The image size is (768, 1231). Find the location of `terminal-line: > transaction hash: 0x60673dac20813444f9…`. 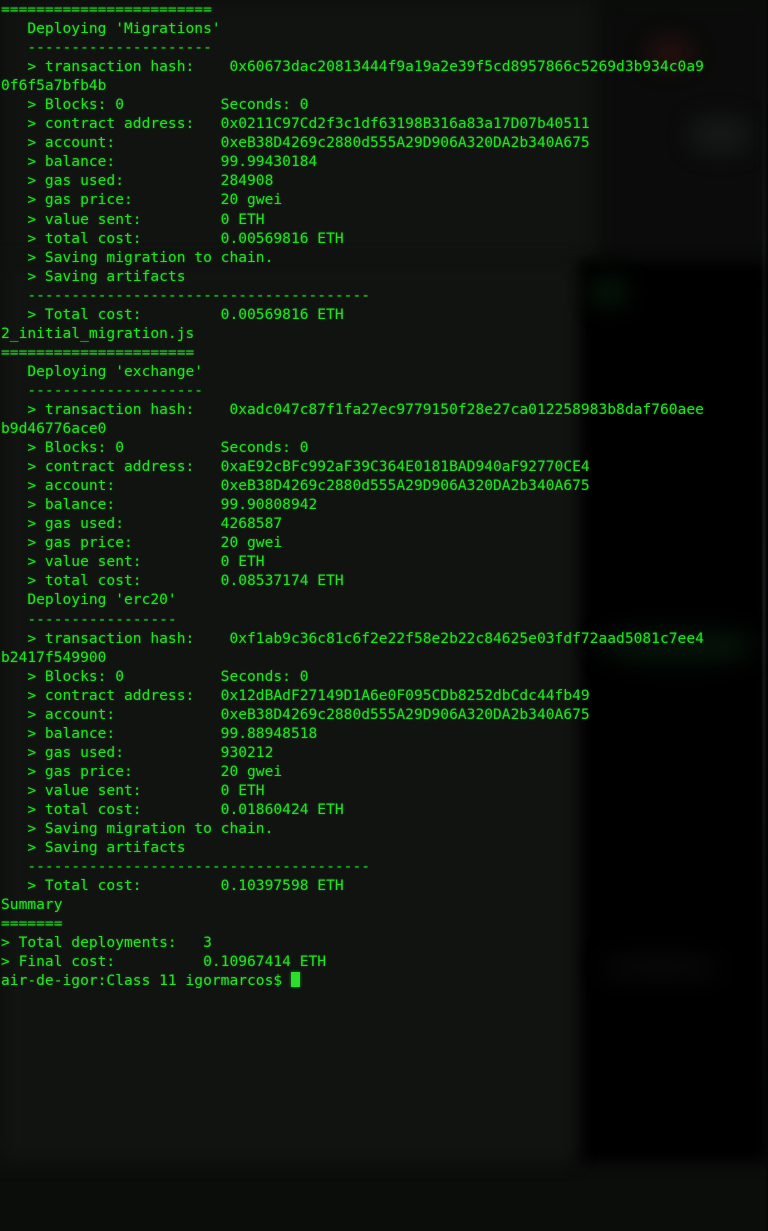

terminal-line: > transaction hash: 0x60673dac20813444f9… is located at coordinates (352, 67).